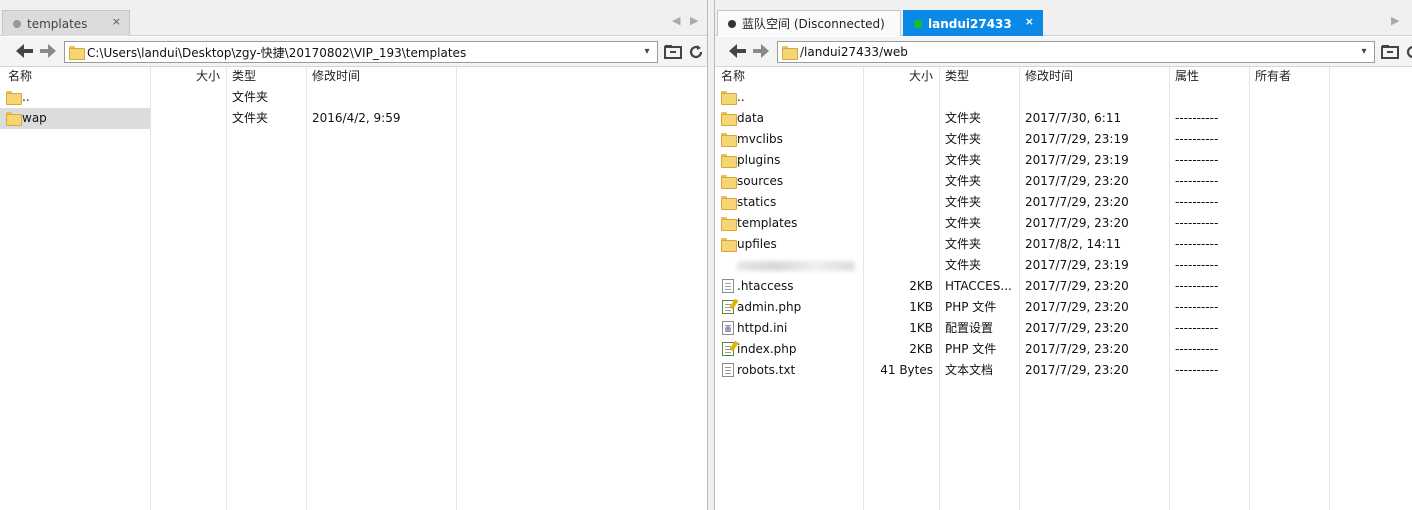 This screenshot has width=1412, height=510. Describe the element at coordinates (1076, 52) in the screenshot. I see `remote-path-input: /landui27433/web ▾` at that location.